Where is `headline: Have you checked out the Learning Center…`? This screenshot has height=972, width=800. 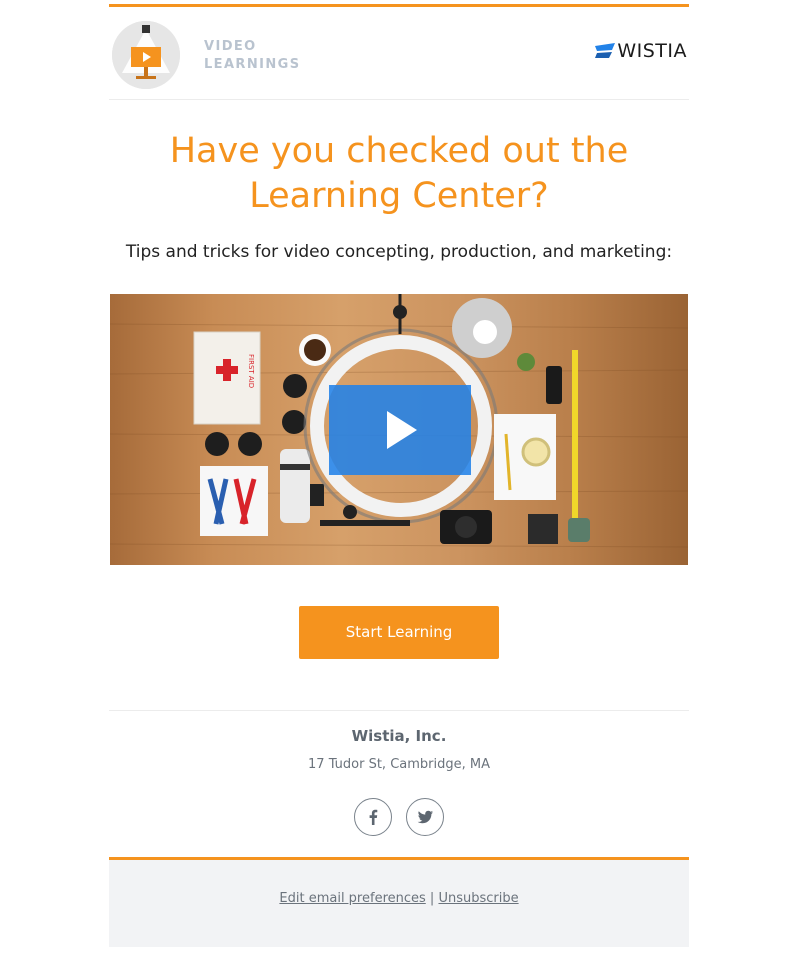
headline: Have you checked out the Learning Center… is located at coordinates (399, 174).